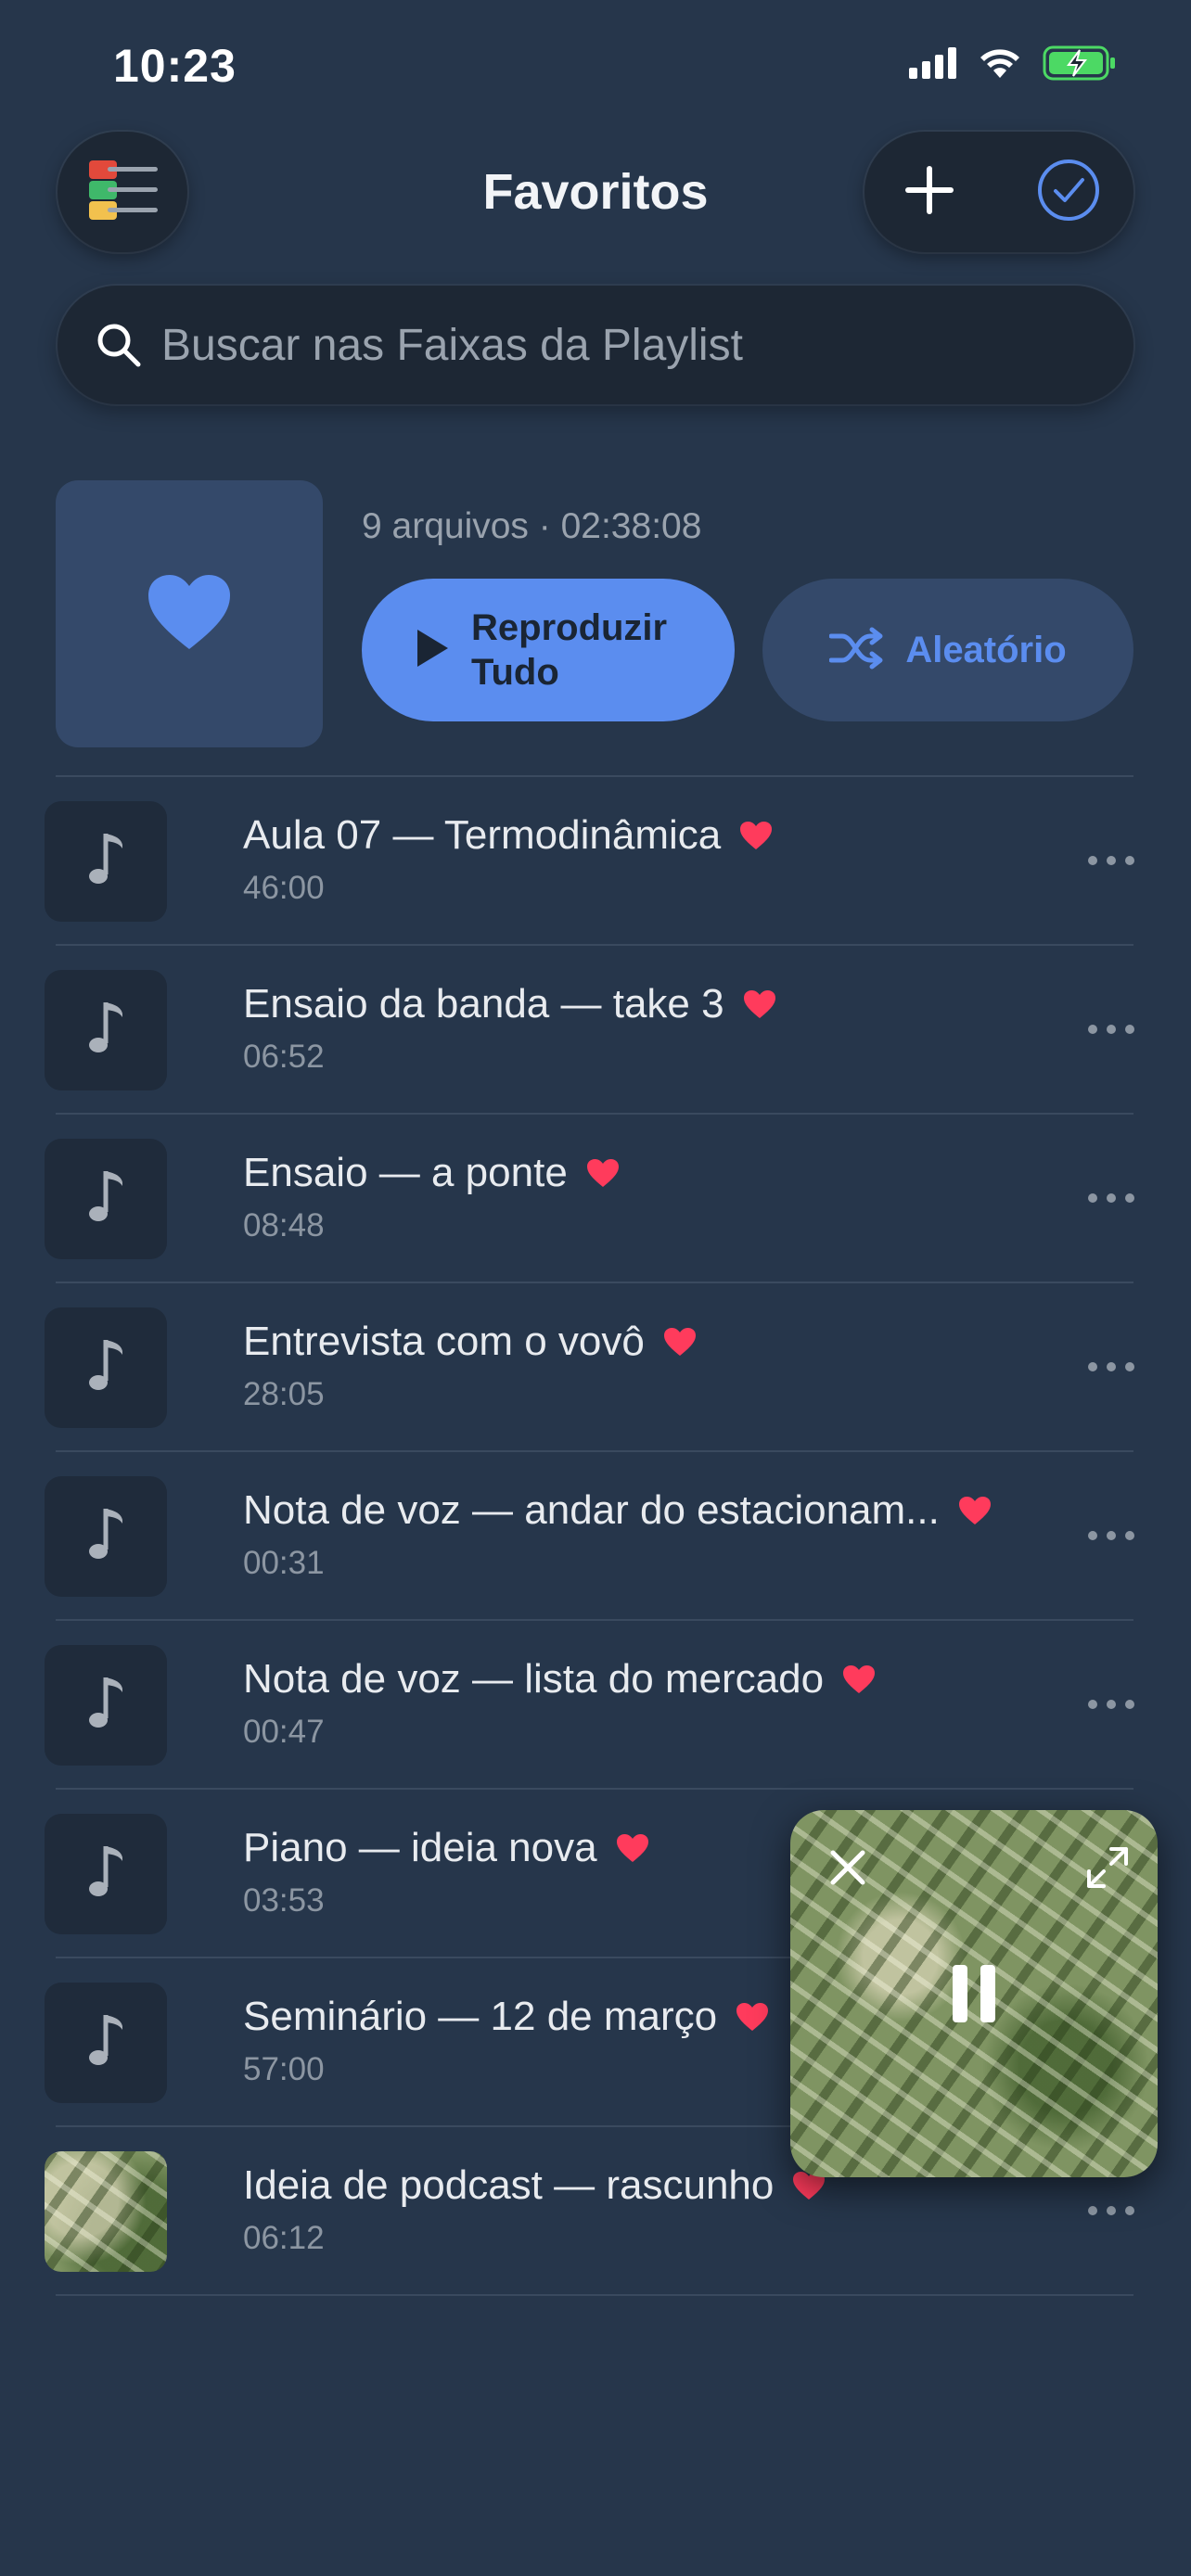 The height and width of the screenshot is (2576, 1191). I want to click on play-all-label: Reproduzir Tudo, so click(569, 650).